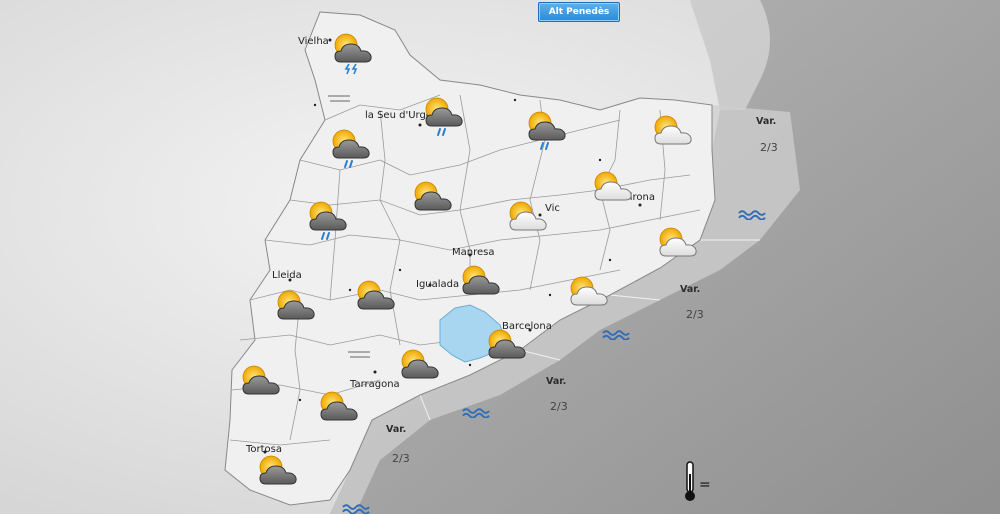 This screenshot has width=1000, height=514. Describe the element at coordinates (437, 284) in the screenshot. I see `city-label-igualada: Igualada` at that location.